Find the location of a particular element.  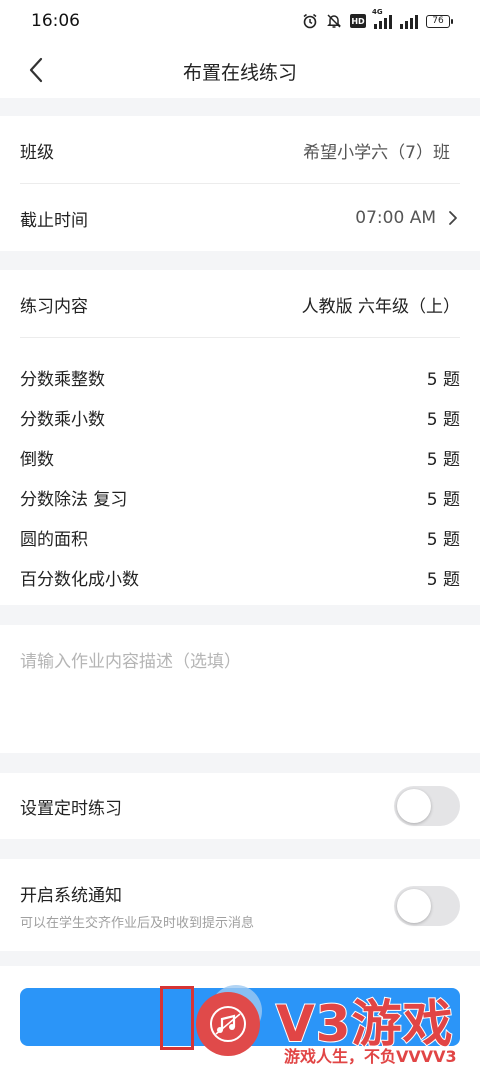

status-icons: HD 4G 76 is located at coordinates (377, 19).